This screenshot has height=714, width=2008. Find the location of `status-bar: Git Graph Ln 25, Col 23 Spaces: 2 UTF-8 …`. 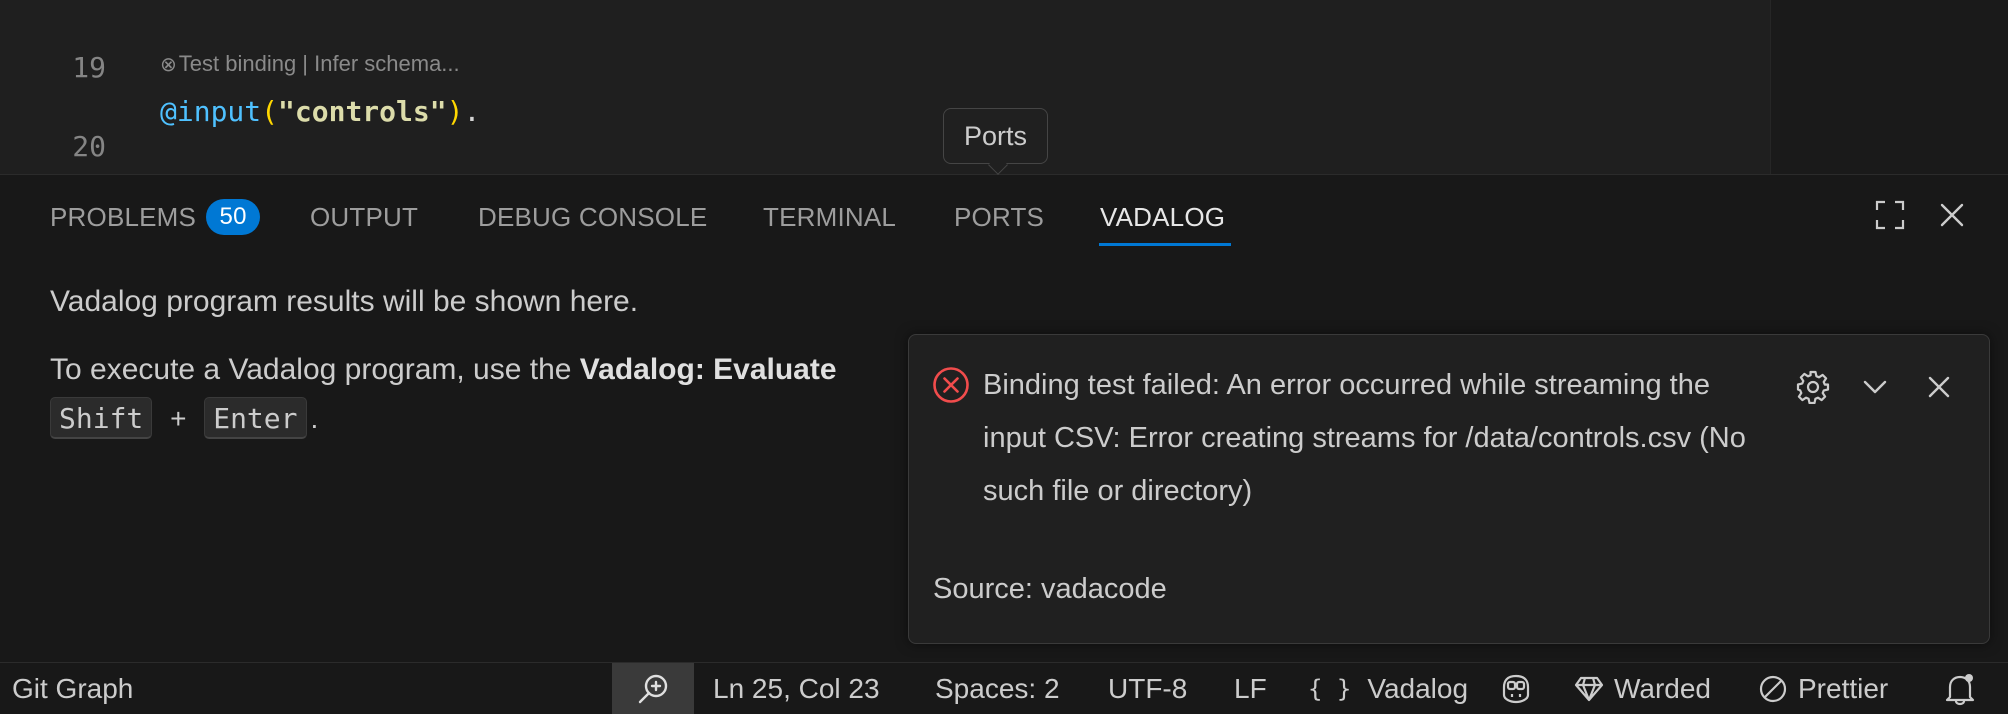

status-bar: Git Graph Ln 25, Col 23 Spaces: 2 UTF-8 … is located at coordinates (1004, 688).